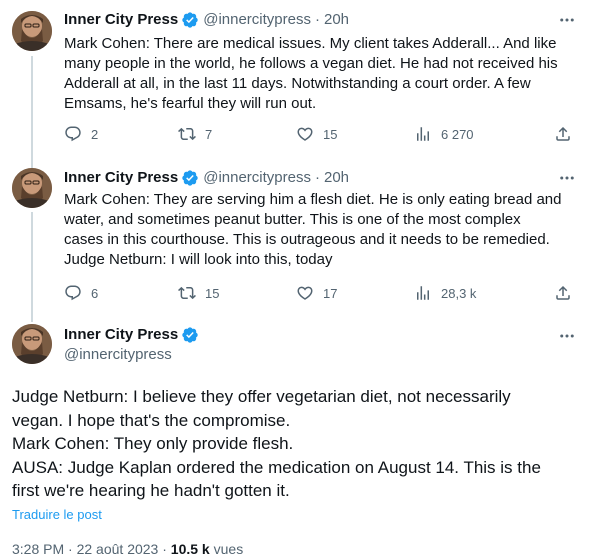  I want to click on translate-post-link: Traduire le post, so click(57, 515).